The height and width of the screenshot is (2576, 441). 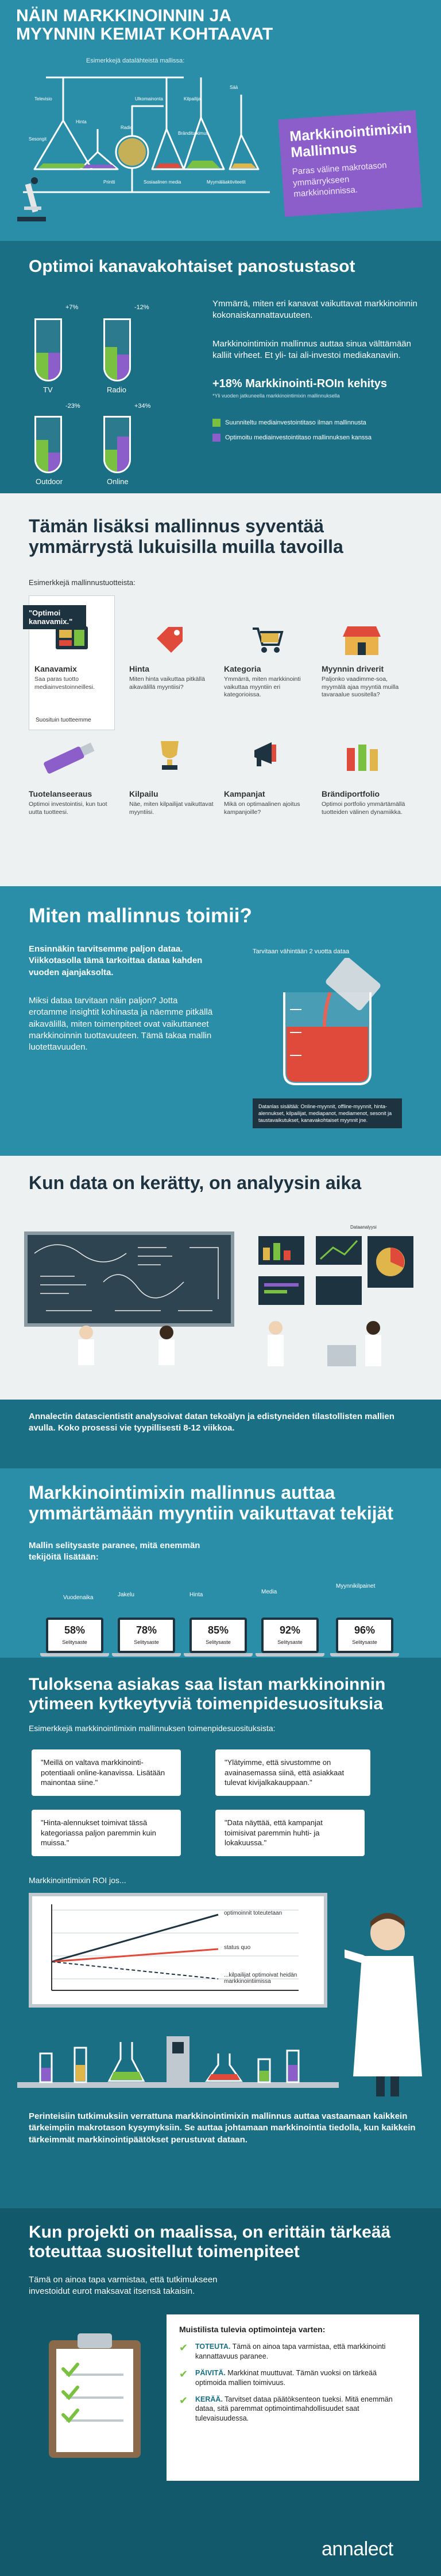 What do you see at coordinates (31, 199) in the screenshot?
I see `microscope-icon` at bounding box center [31, 199].